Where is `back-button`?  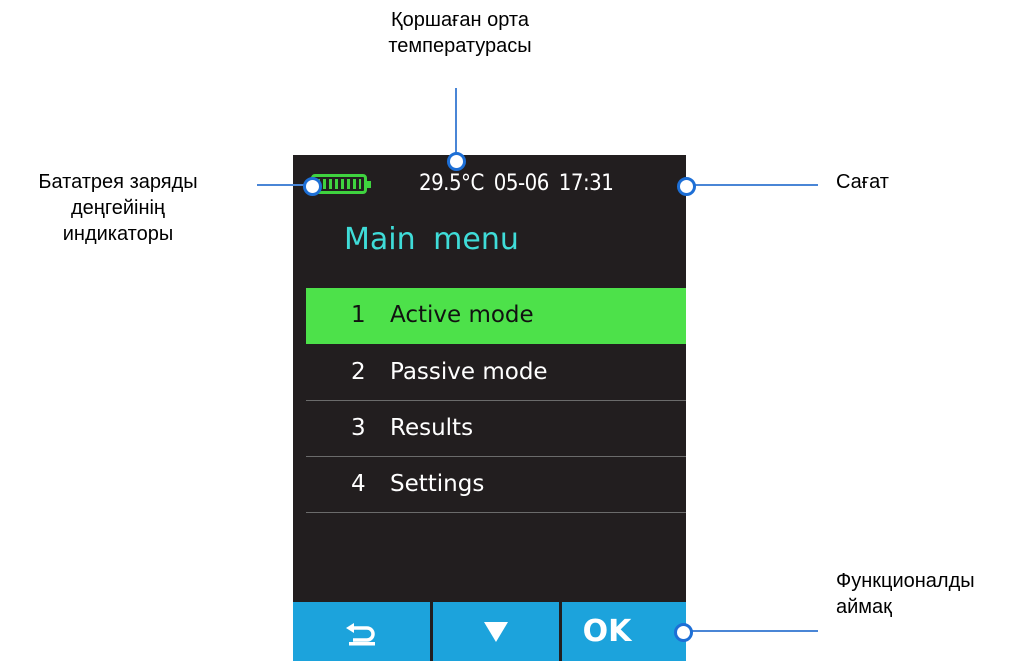 back-button is located at coordinates (361, 631).